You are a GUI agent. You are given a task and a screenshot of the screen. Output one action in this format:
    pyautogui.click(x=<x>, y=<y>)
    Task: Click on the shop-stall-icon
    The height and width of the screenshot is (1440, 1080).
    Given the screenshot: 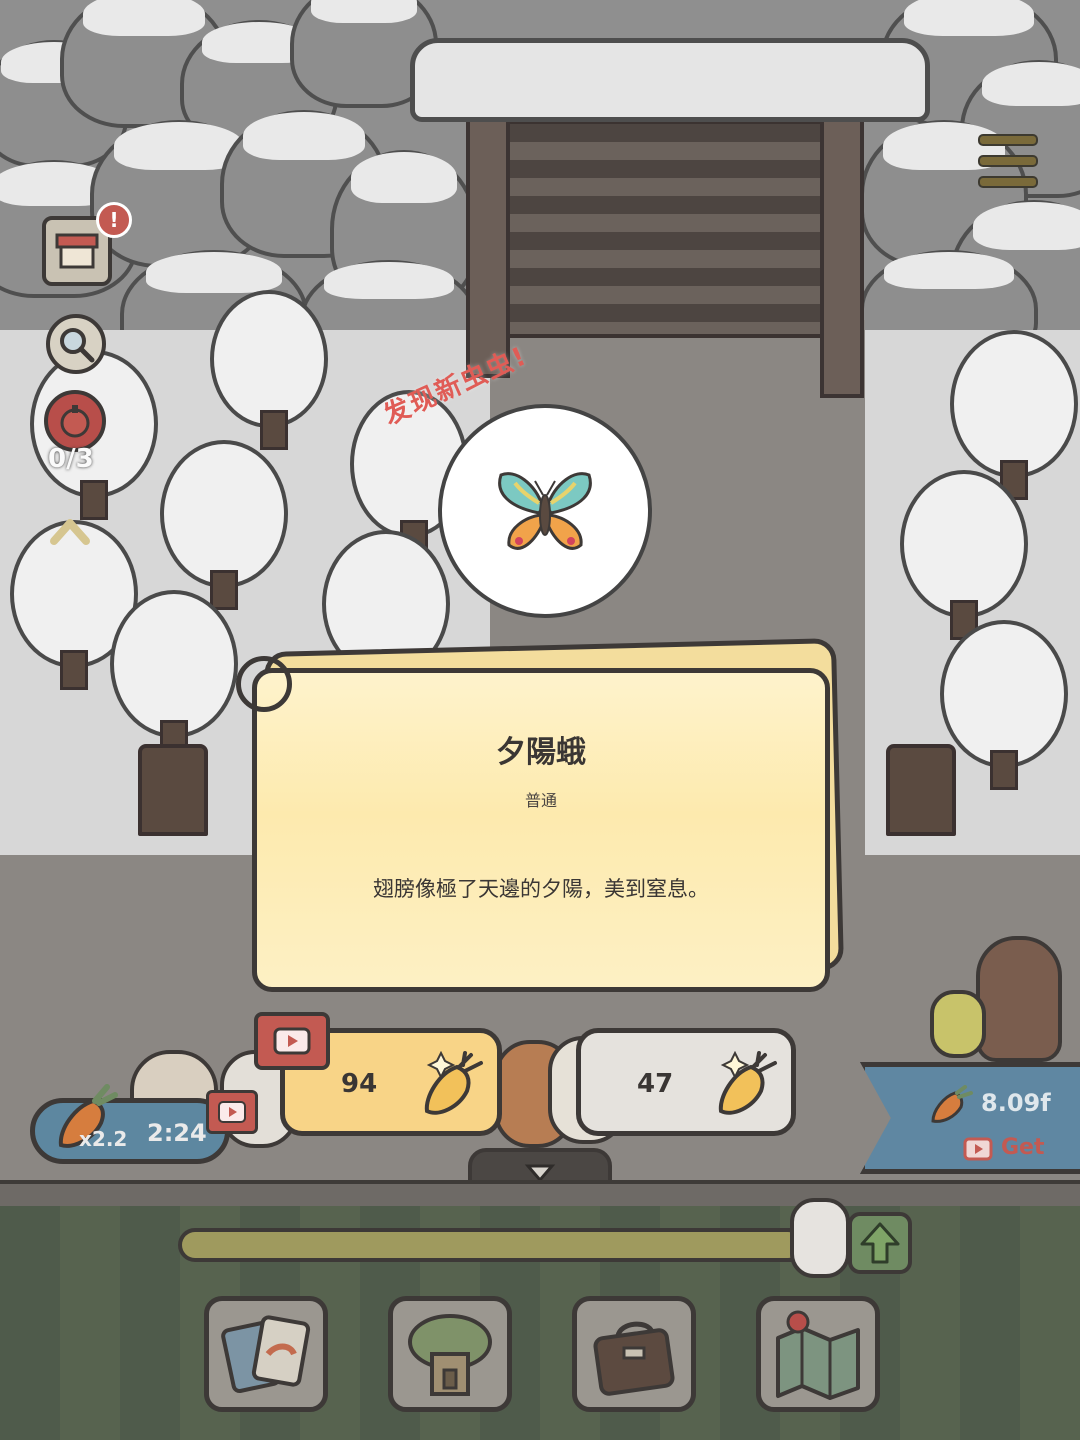 What is the action you would take?
    pyautogui.click(x=77, y=251)
    